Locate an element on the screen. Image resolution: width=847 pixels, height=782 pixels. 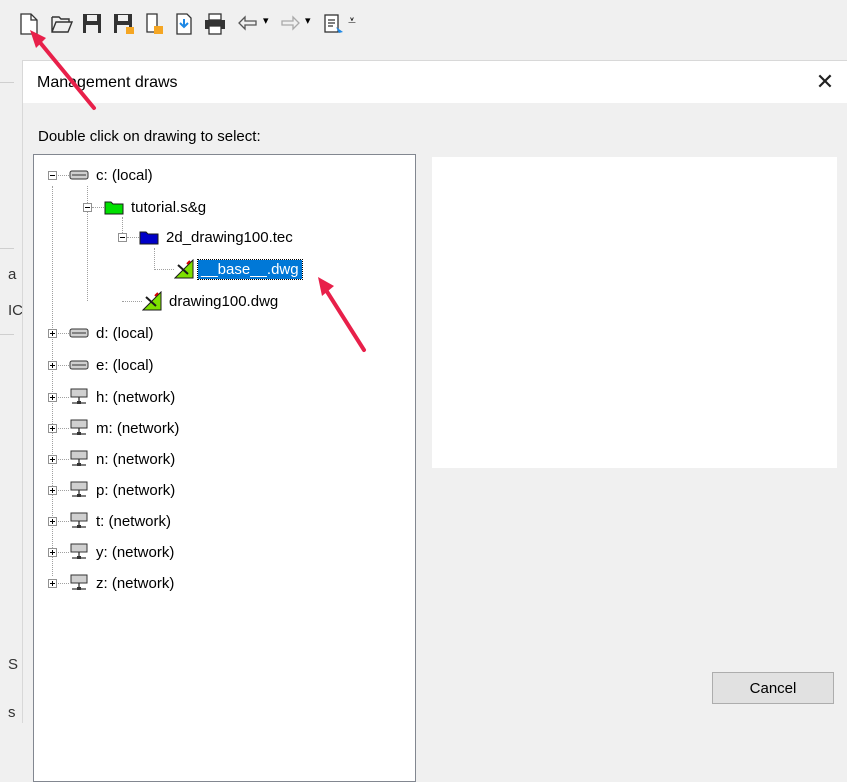
properties-icon is located at coordinates (334, 24).